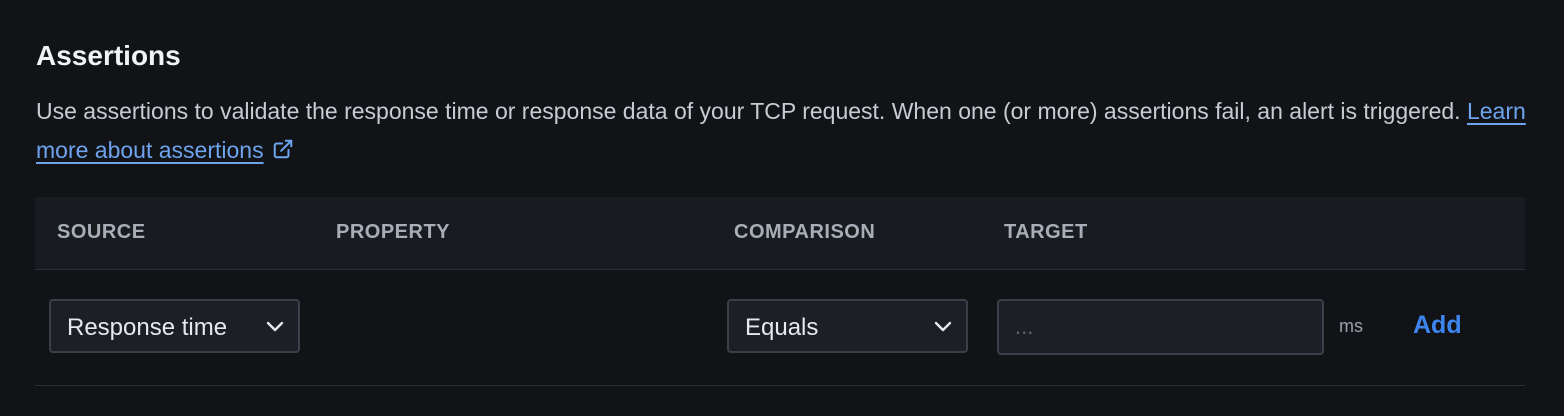 The width and height of the screenshot is (1564, 416). Describe the element at coordinates (847, 326) in the screenshot. I see `comparison-select: Equals` at that location.